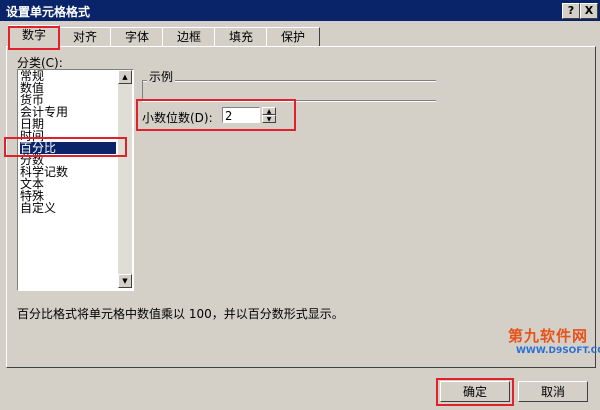 This screenshot has width=600, height=410. What do you see at coordinates (125, 77) in the screenshot?
I see `scroll-up-icon: ▲` at bounding box center [125, 77].